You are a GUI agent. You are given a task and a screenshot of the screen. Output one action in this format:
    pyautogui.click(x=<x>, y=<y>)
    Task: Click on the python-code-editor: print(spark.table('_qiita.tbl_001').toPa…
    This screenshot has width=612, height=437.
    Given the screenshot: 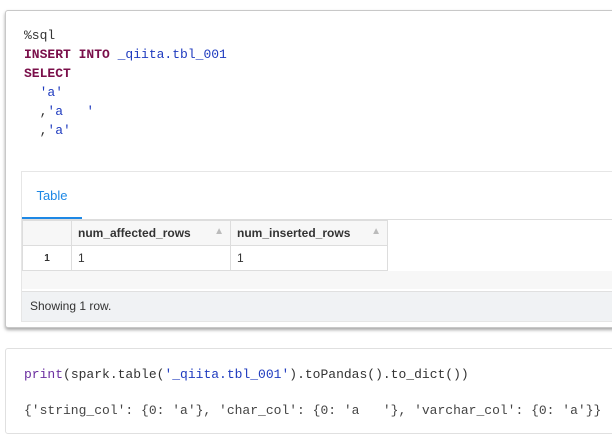 What is the action you would take?
    pyautogui.click(x=246, y=374)
    